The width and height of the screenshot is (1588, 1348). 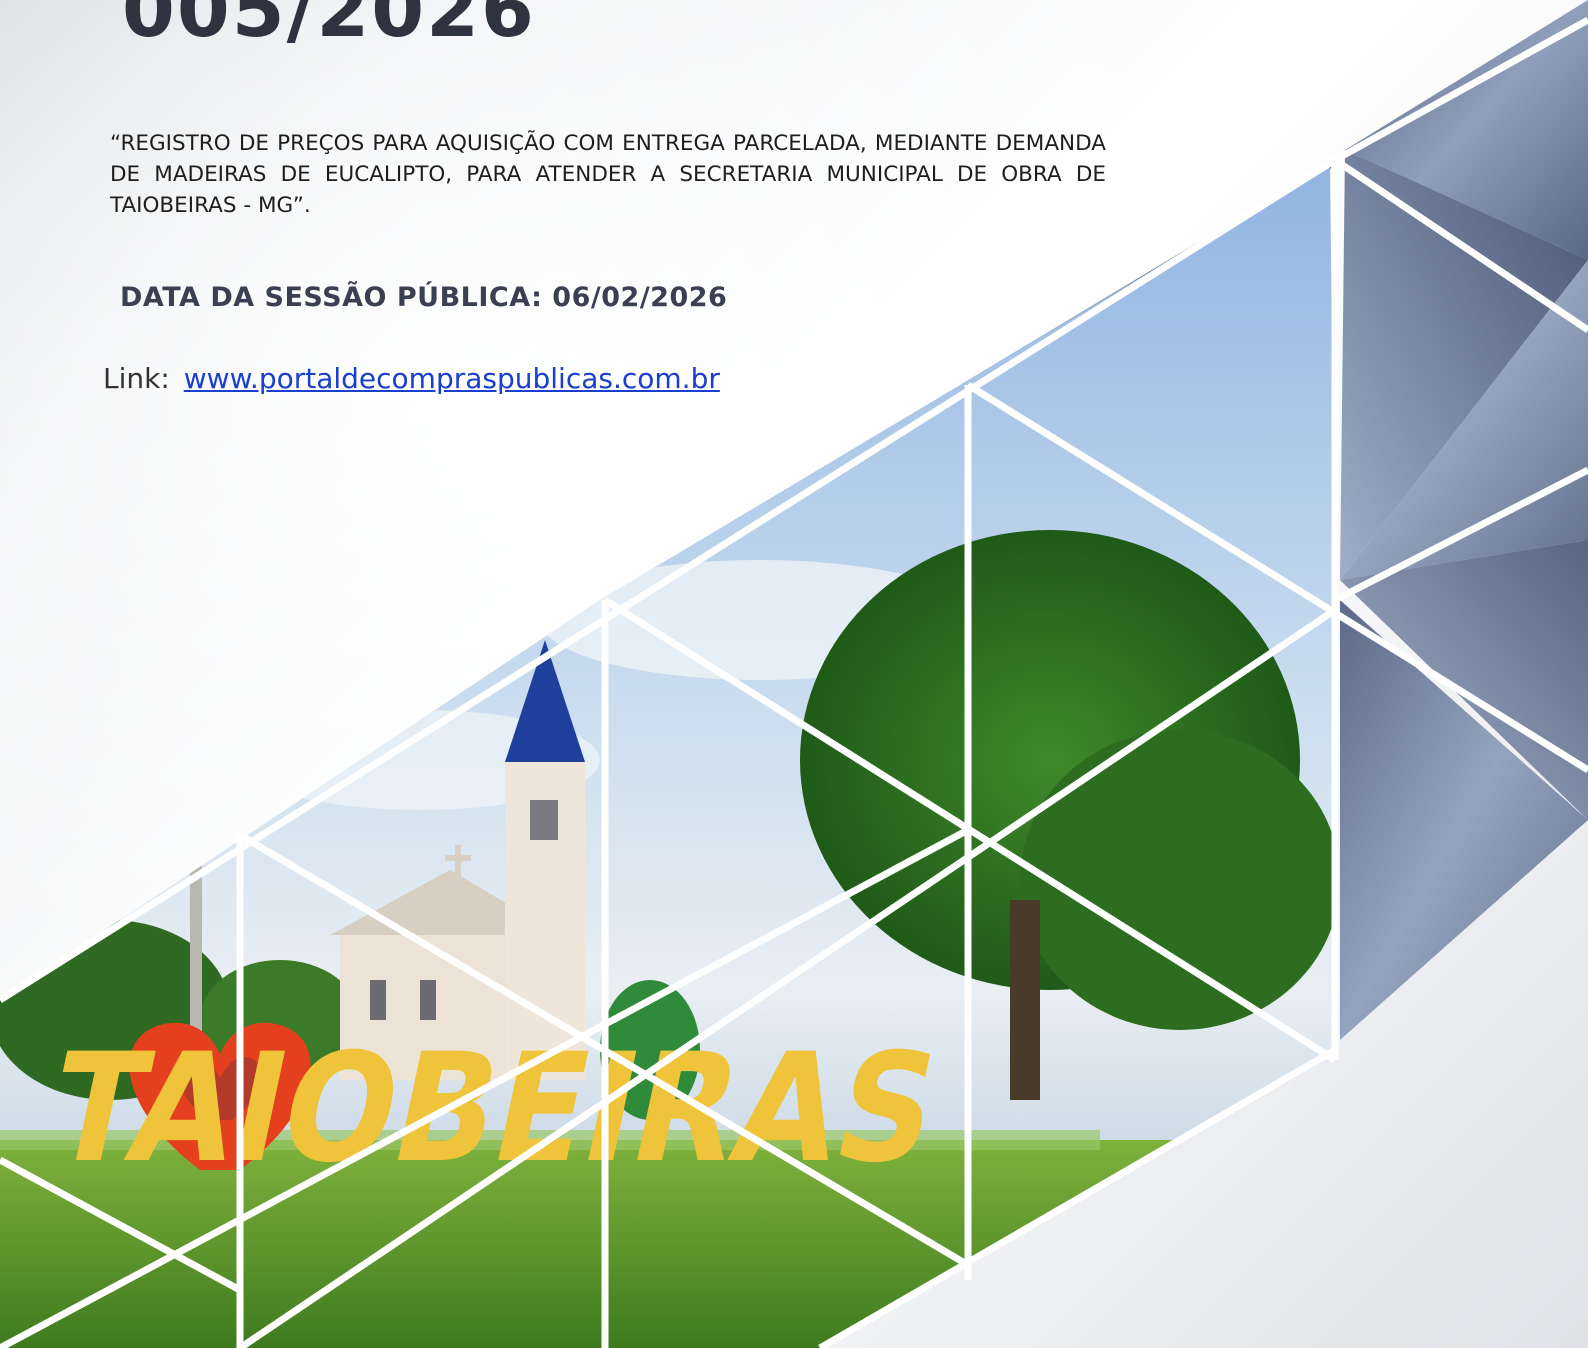 What do you see at coordinates (424, 297) in the screenshot?
I see `session-date: DATA DA SESSÃO PÚBLICA: 06/02/2026` at bounding box center [424, 297].